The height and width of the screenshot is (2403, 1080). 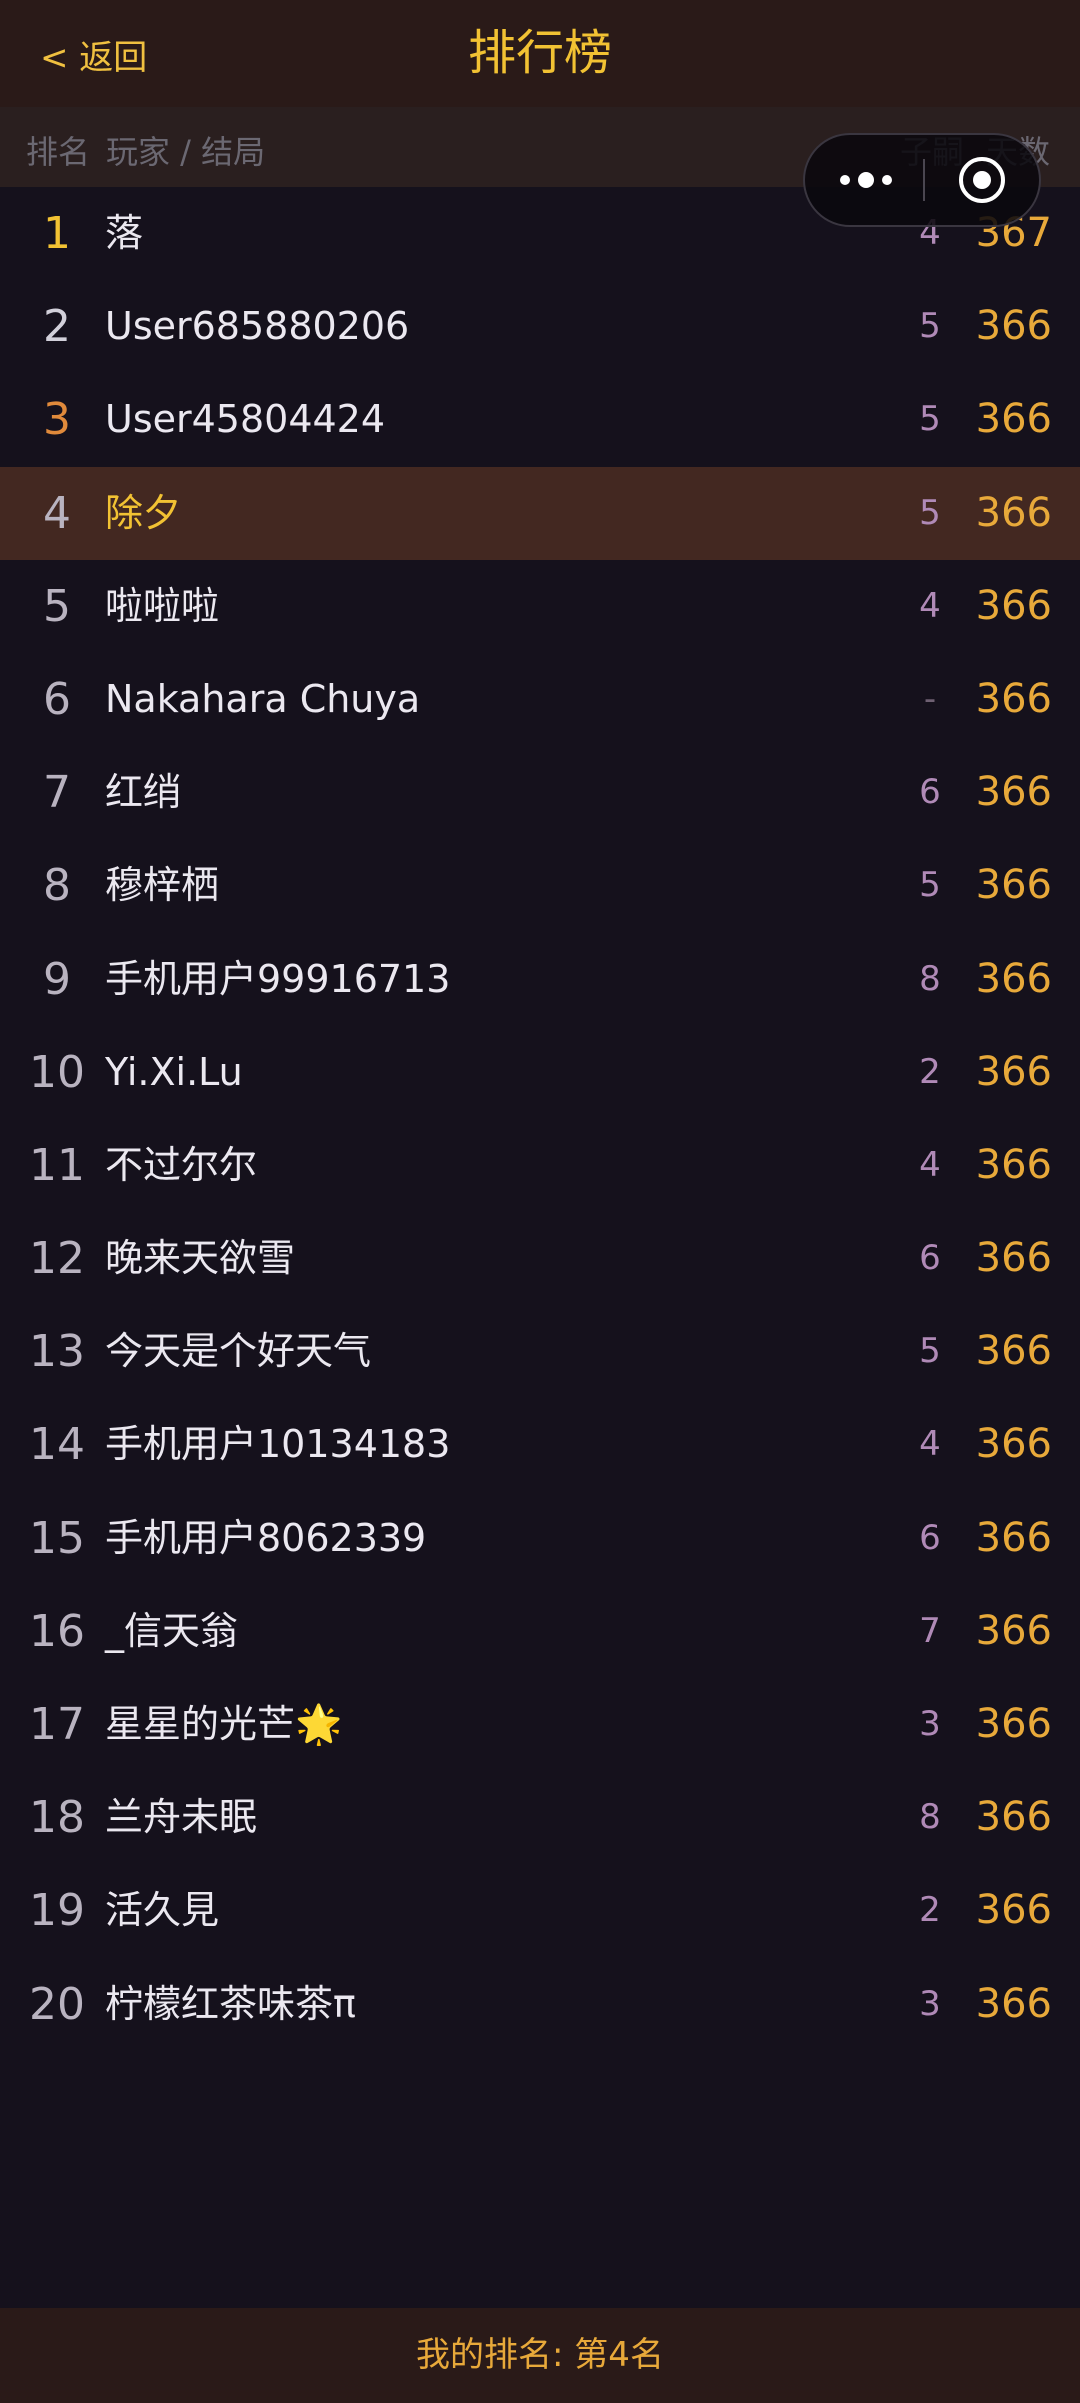 I want to click on table-row: 16 _信天翁 7 366, so click(x=540, y=1631).